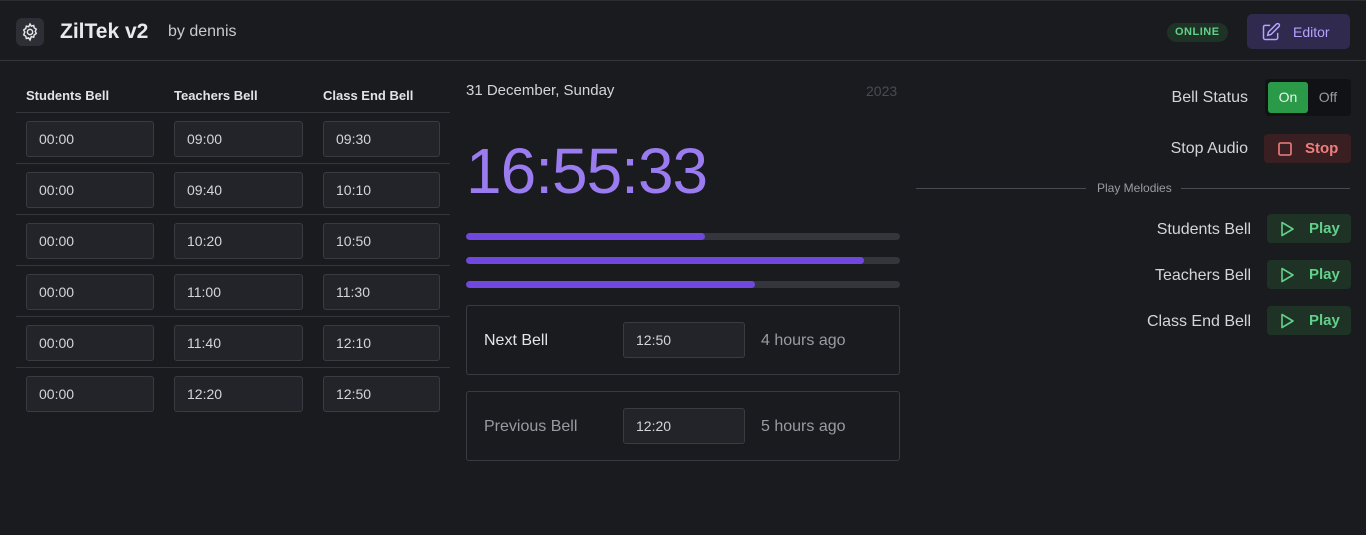 The width and height of the screenshot is (1366, 535). Describe the element at coordinates (683, 30) in the screenshot. I see `app-header: ZilTek v2 by dennis ONLINE Editor` at that location.